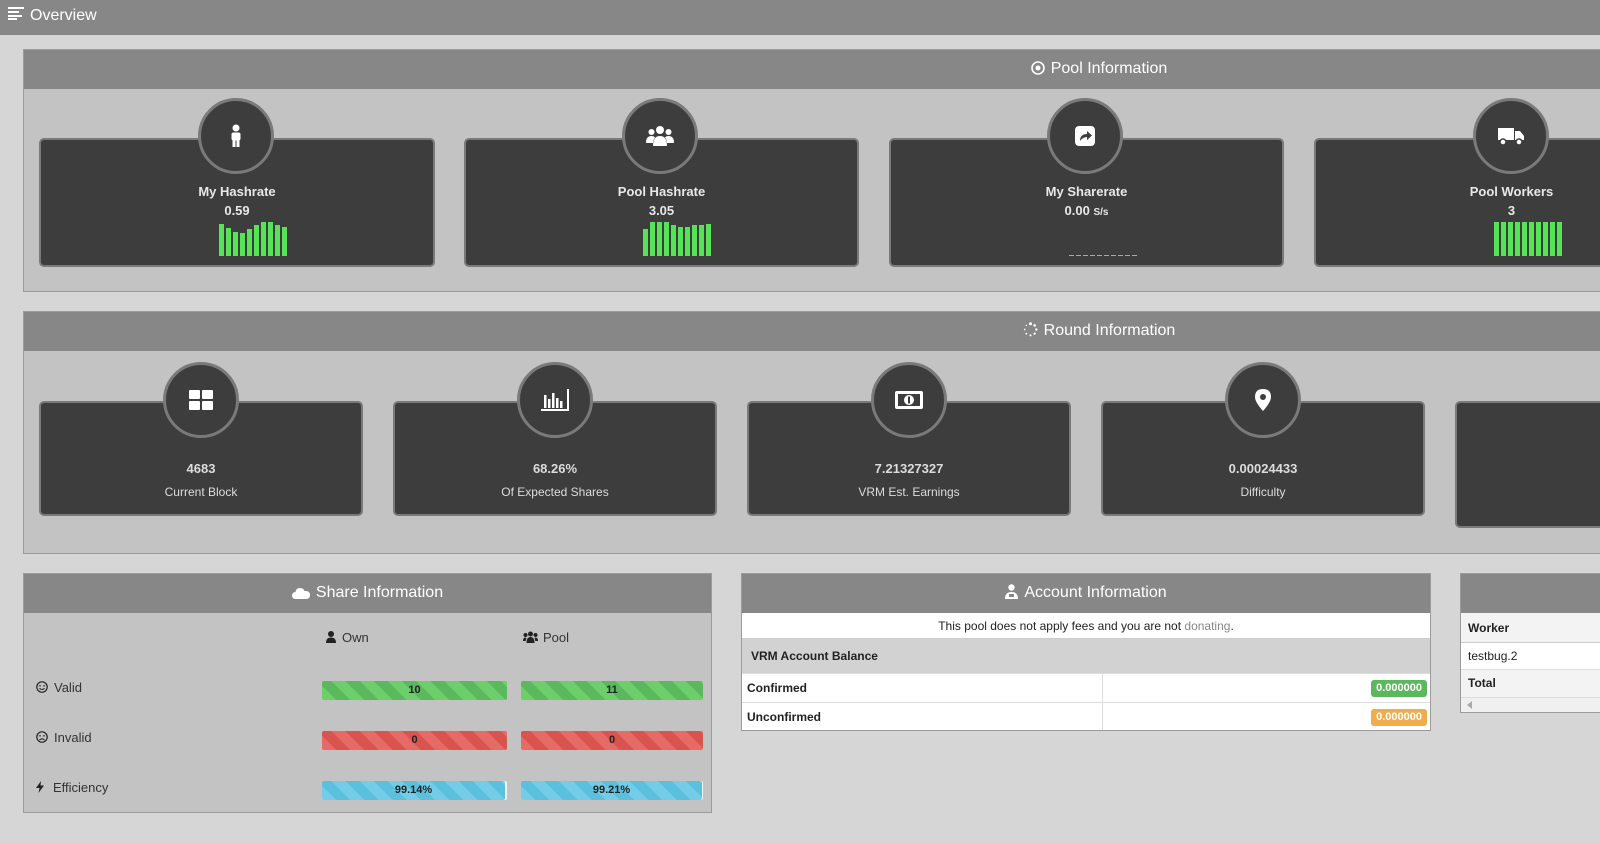 This screenshot has width=1600, height=843. Describe the element at coordinates (812, 331) in the screenshot. I see `round-information-header: Round Information` at that location.